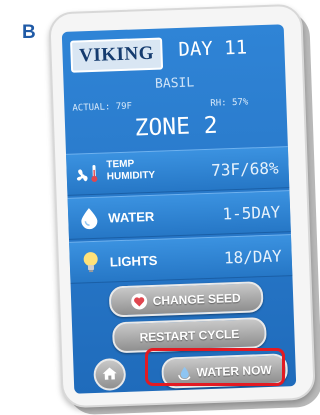  What do you see at coordinates (117, 55) in the screenshot?
I see `brand-logo: VIKING` at bounding box center [117, 55].